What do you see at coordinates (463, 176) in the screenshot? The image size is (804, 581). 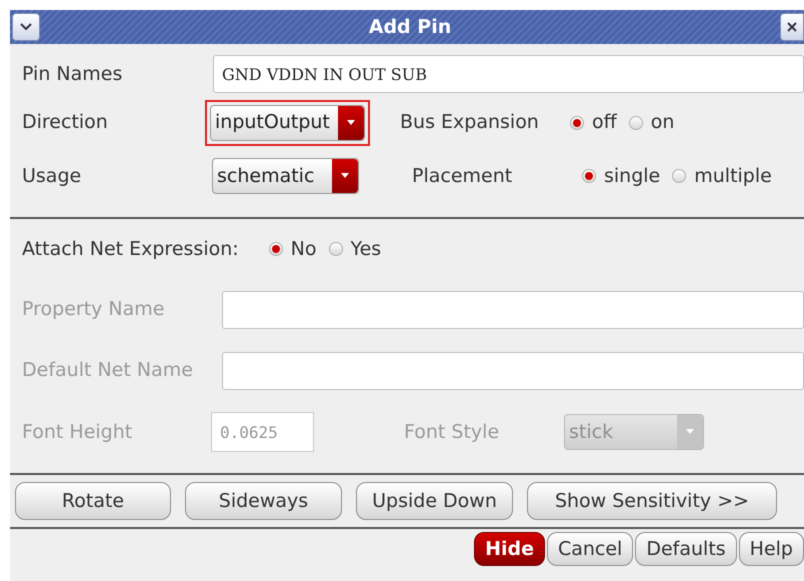 I see `field-label: Placement` at bounding box center [463, 176].